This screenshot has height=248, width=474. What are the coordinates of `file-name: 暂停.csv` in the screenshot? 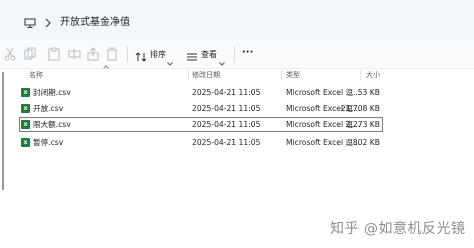 It's located at (48, 142).